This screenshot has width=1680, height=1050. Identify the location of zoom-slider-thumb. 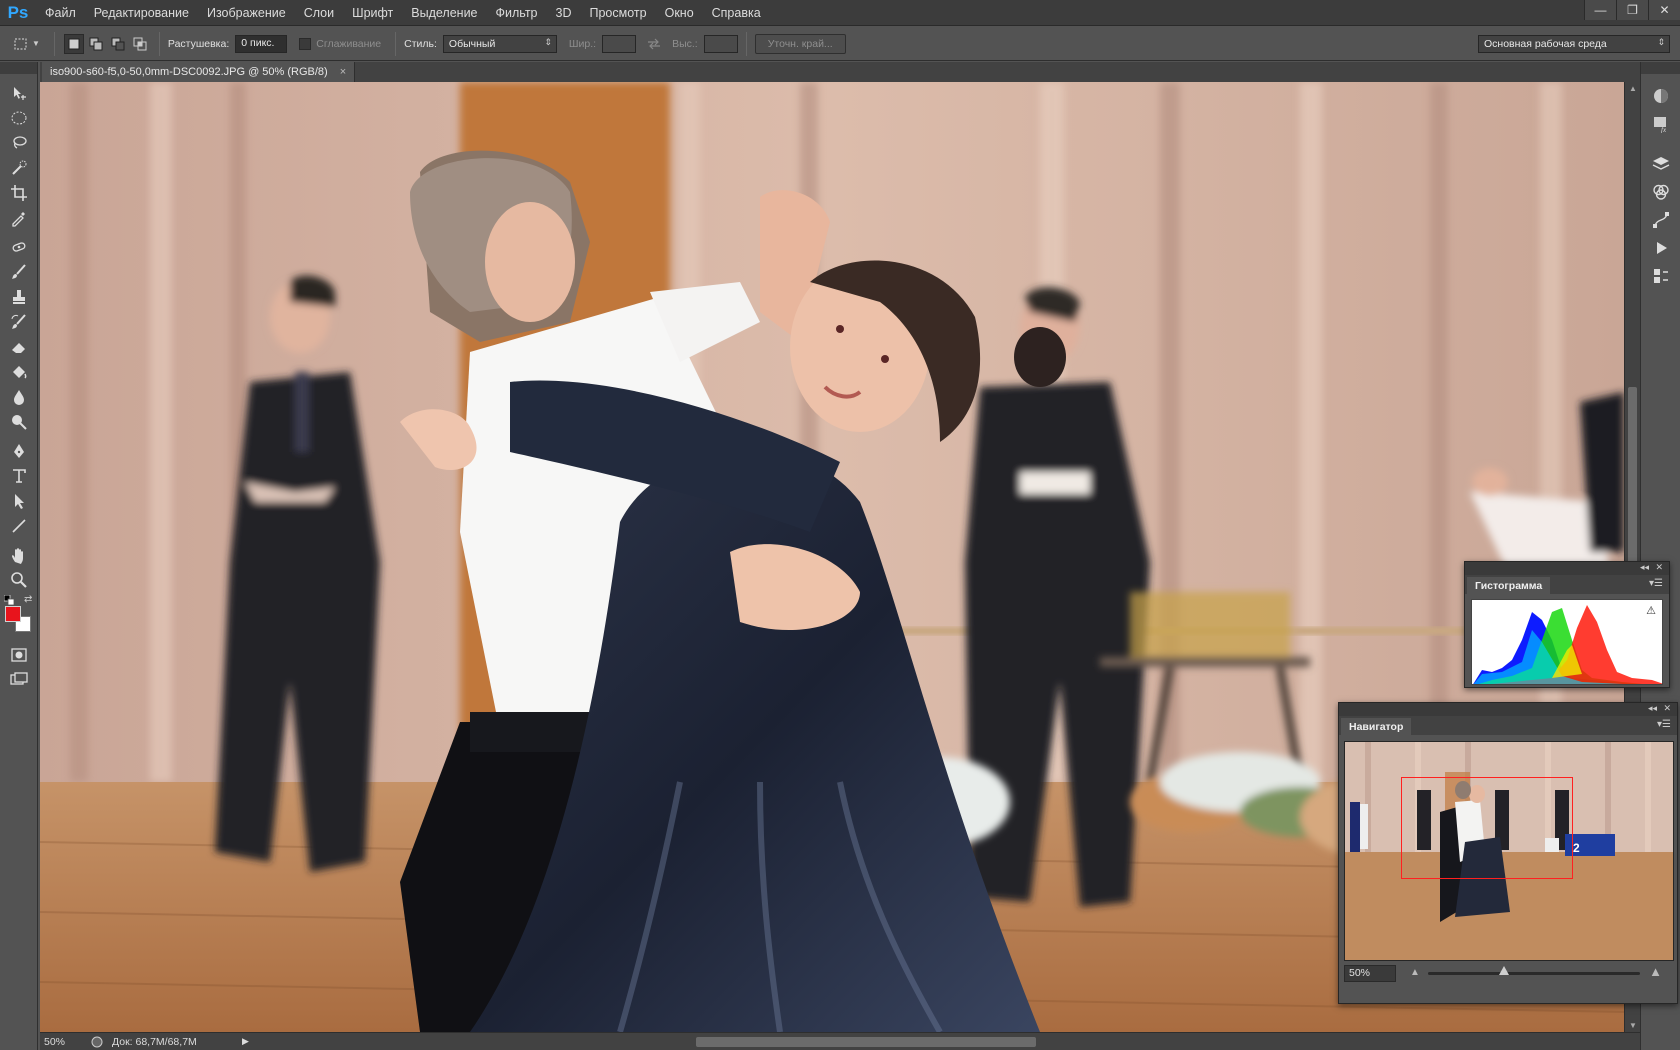
(1504, 970).